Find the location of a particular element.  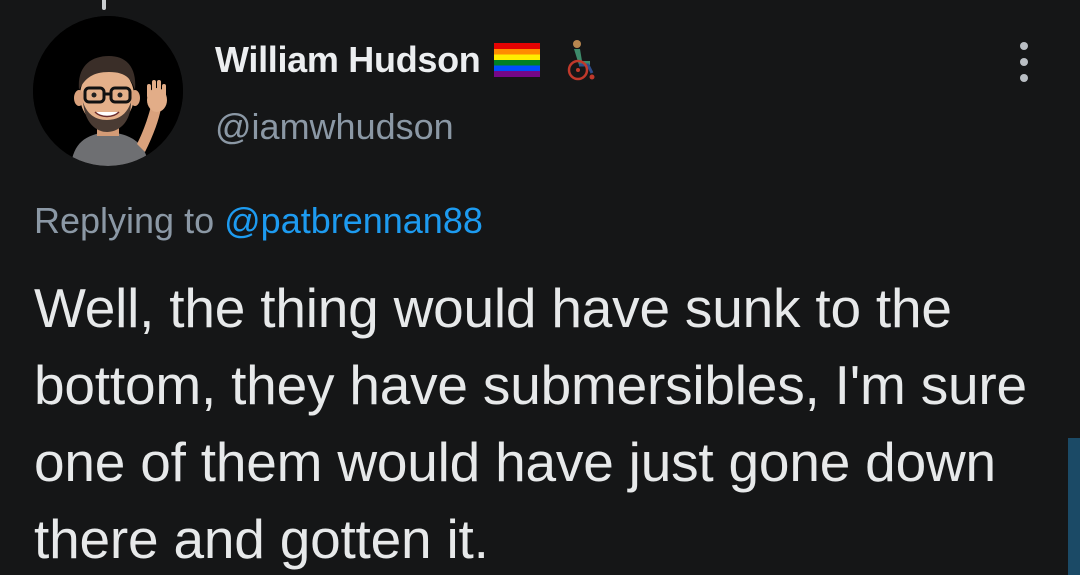

display-name: William Hudson is located at coordinates (348, 60).